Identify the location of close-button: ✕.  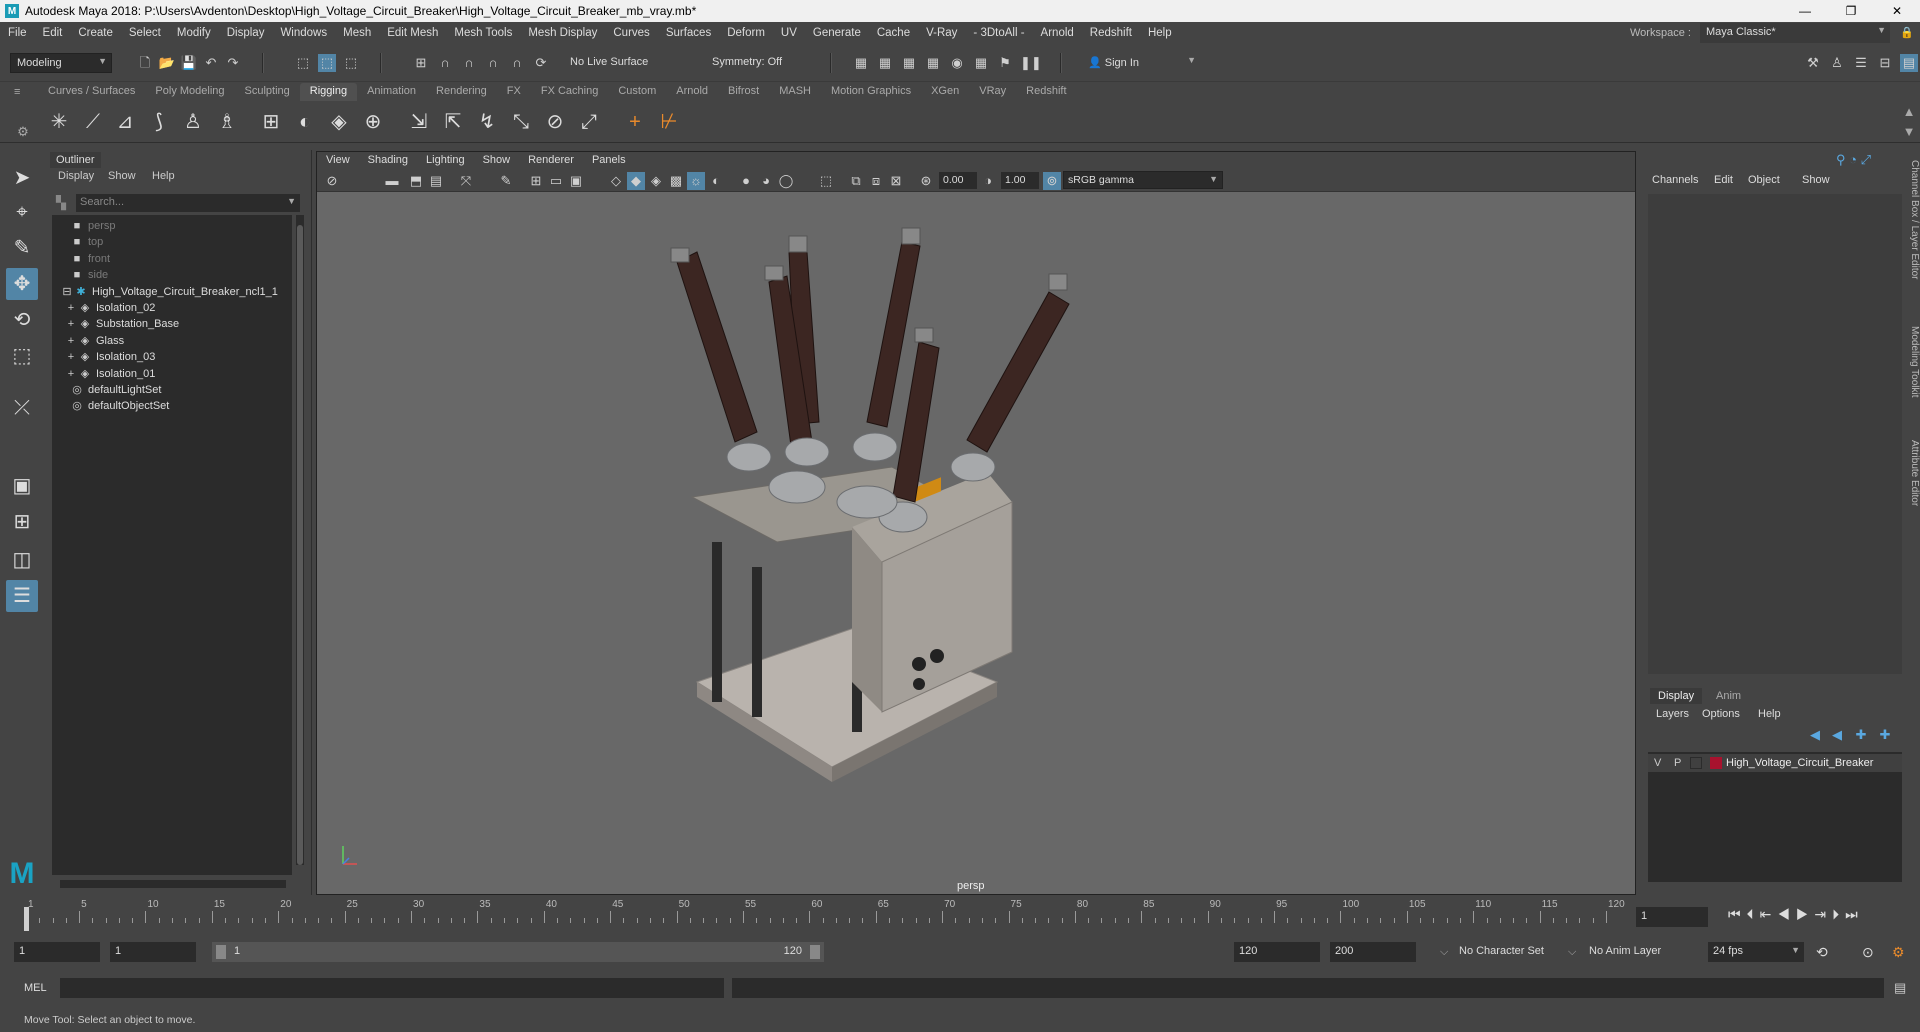
(1897, 11).